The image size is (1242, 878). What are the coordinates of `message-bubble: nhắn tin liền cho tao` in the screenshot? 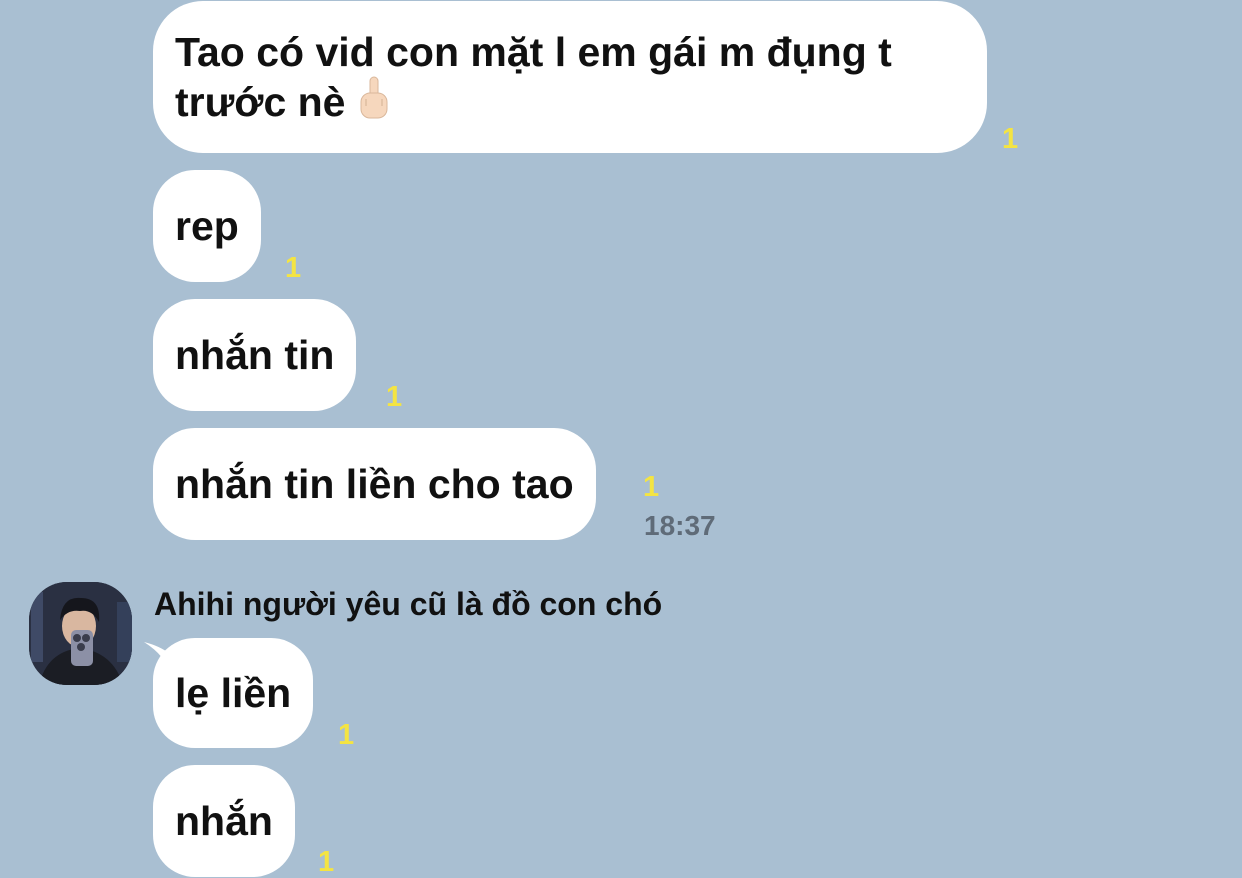 It's located at (374, 484).